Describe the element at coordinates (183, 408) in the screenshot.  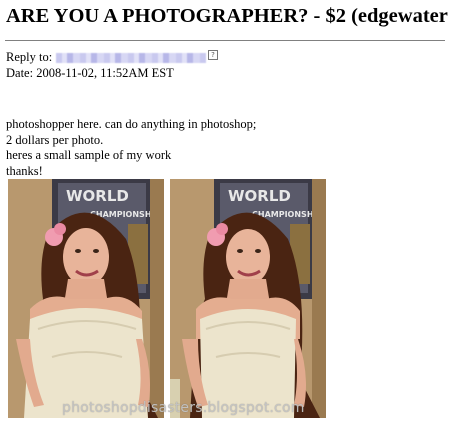
I see `watermark-text: photoshopdisasters.blogspot.com` at that location.